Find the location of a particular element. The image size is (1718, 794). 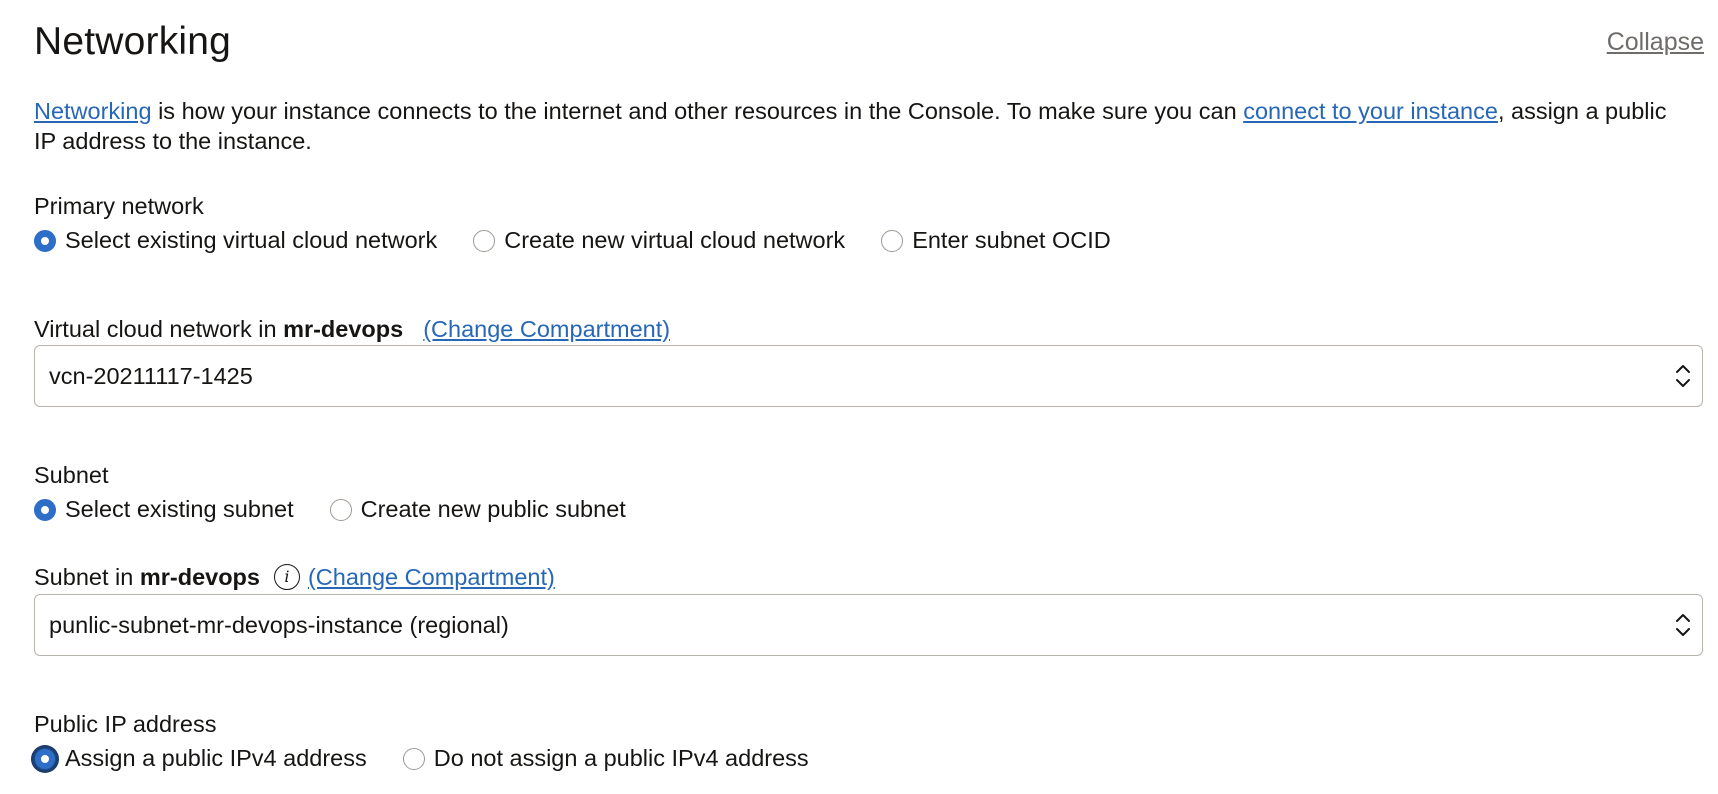

radio-assign-public-ipv4: Assign a public IPv4 address is located at coordinates (200, 758).